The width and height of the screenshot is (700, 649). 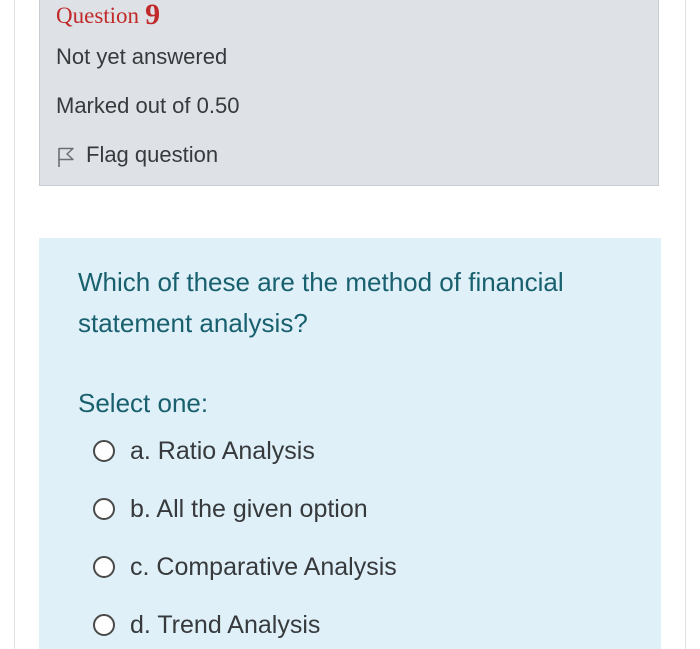 I want to click on radio-button-c, so click(x=104, y=567).